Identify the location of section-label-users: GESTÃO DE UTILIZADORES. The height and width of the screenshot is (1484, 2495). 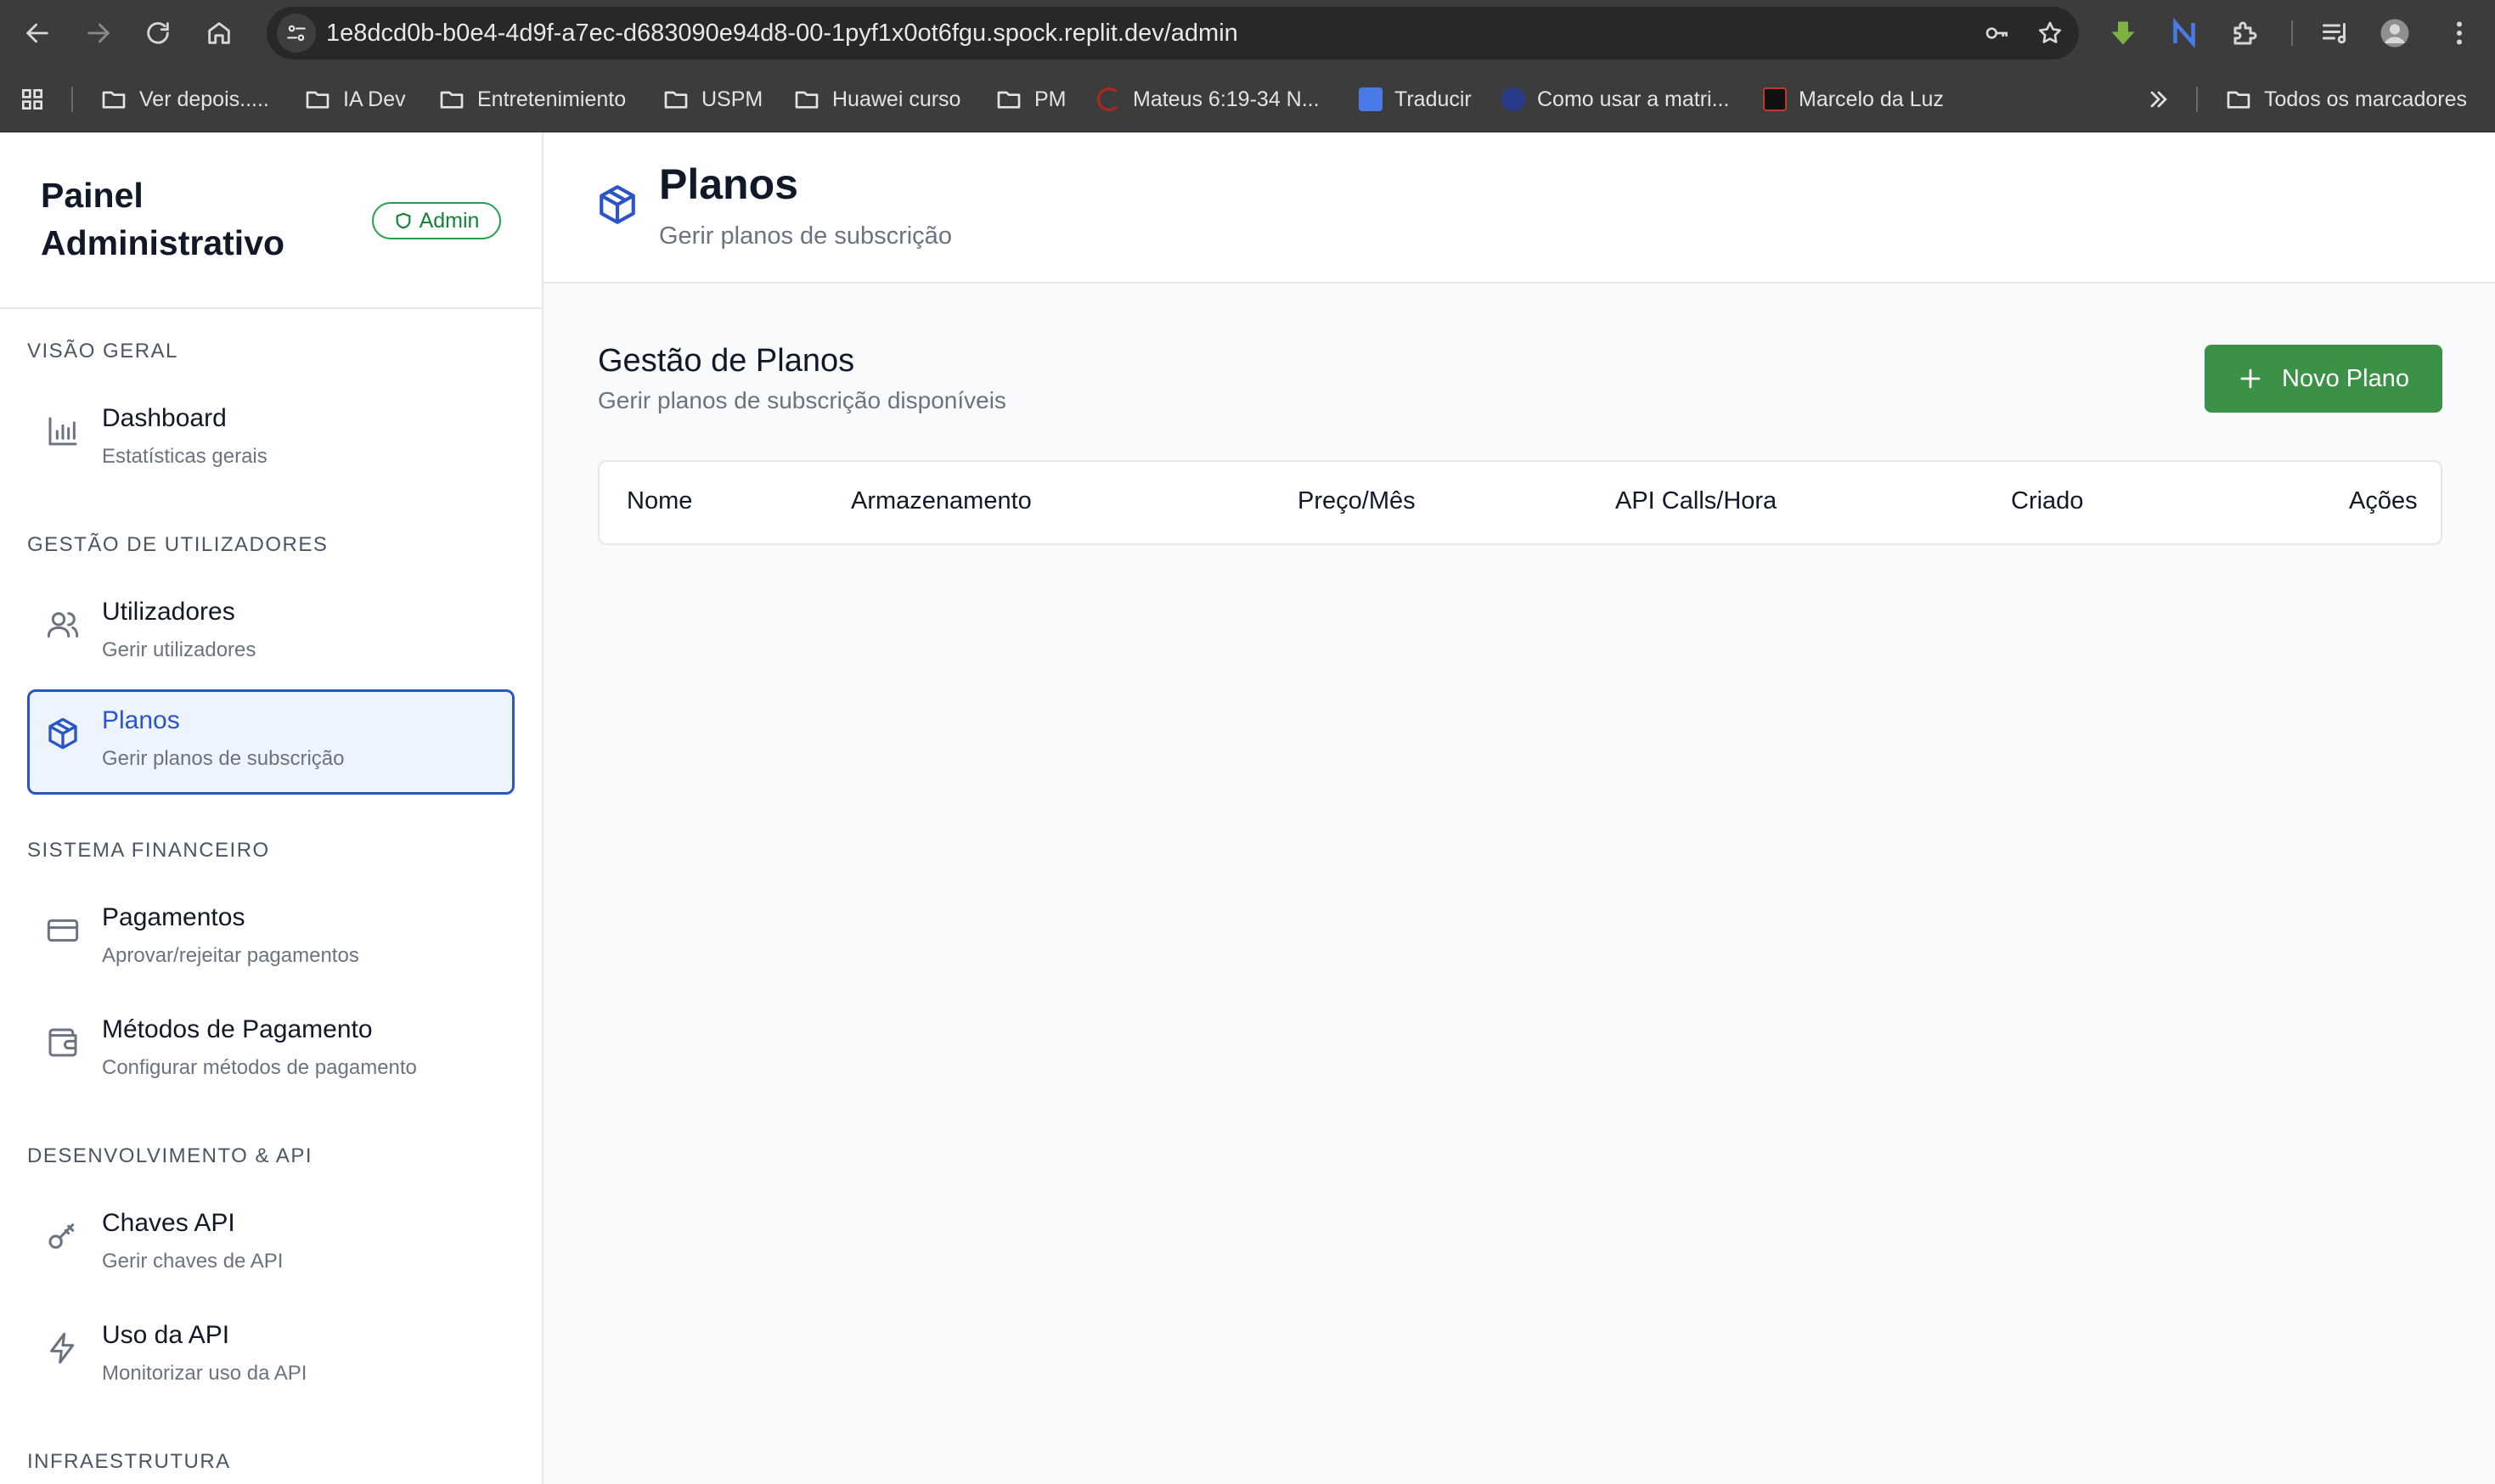
(178, 544).